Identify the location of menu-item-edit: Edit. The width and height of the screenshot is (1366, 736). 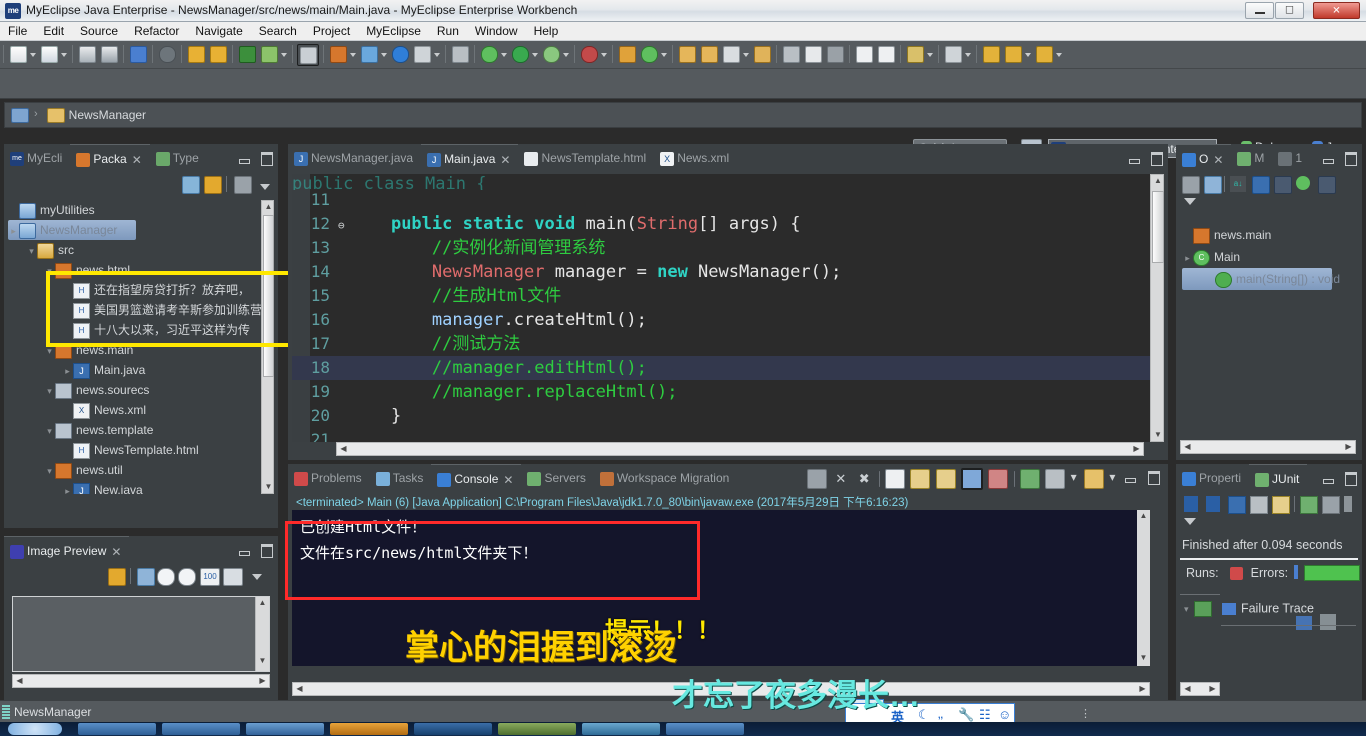
(53, 31).